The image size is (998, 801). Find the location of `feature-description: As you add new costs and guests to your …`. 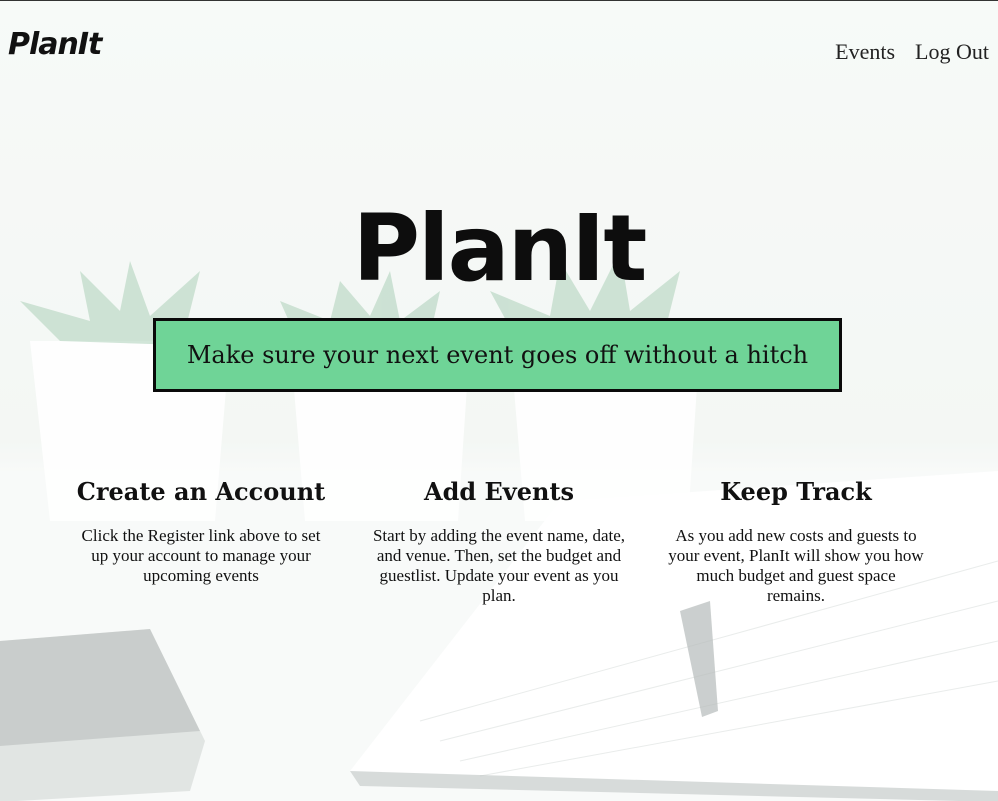

feature-description: As you add new costs and guests to your … is located at coordinates (796, 565).